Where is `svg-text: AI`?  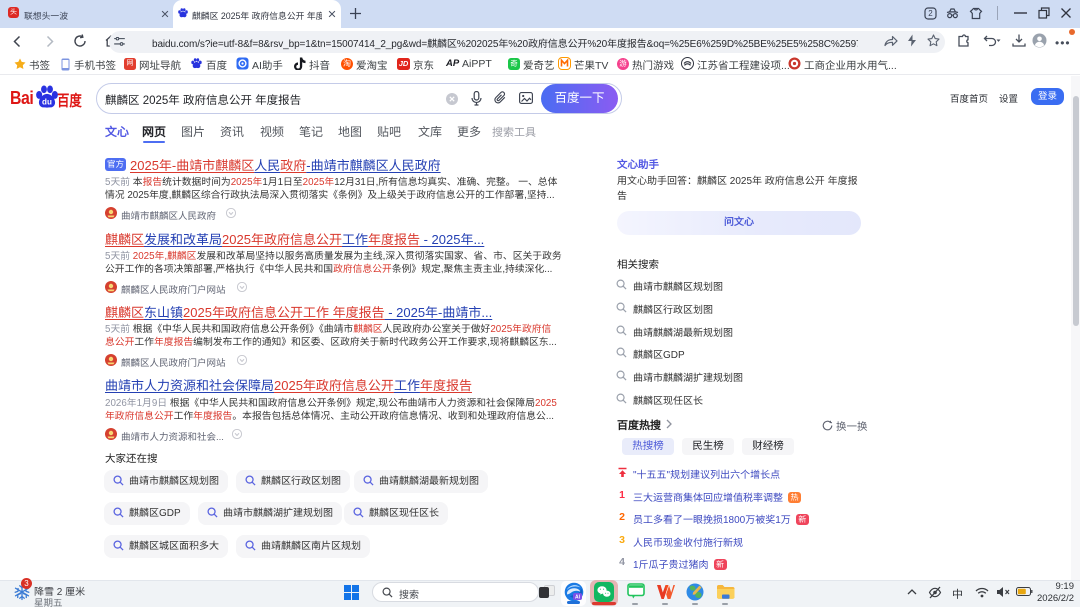
svg-text: AI is located at coordinates (578, 598).